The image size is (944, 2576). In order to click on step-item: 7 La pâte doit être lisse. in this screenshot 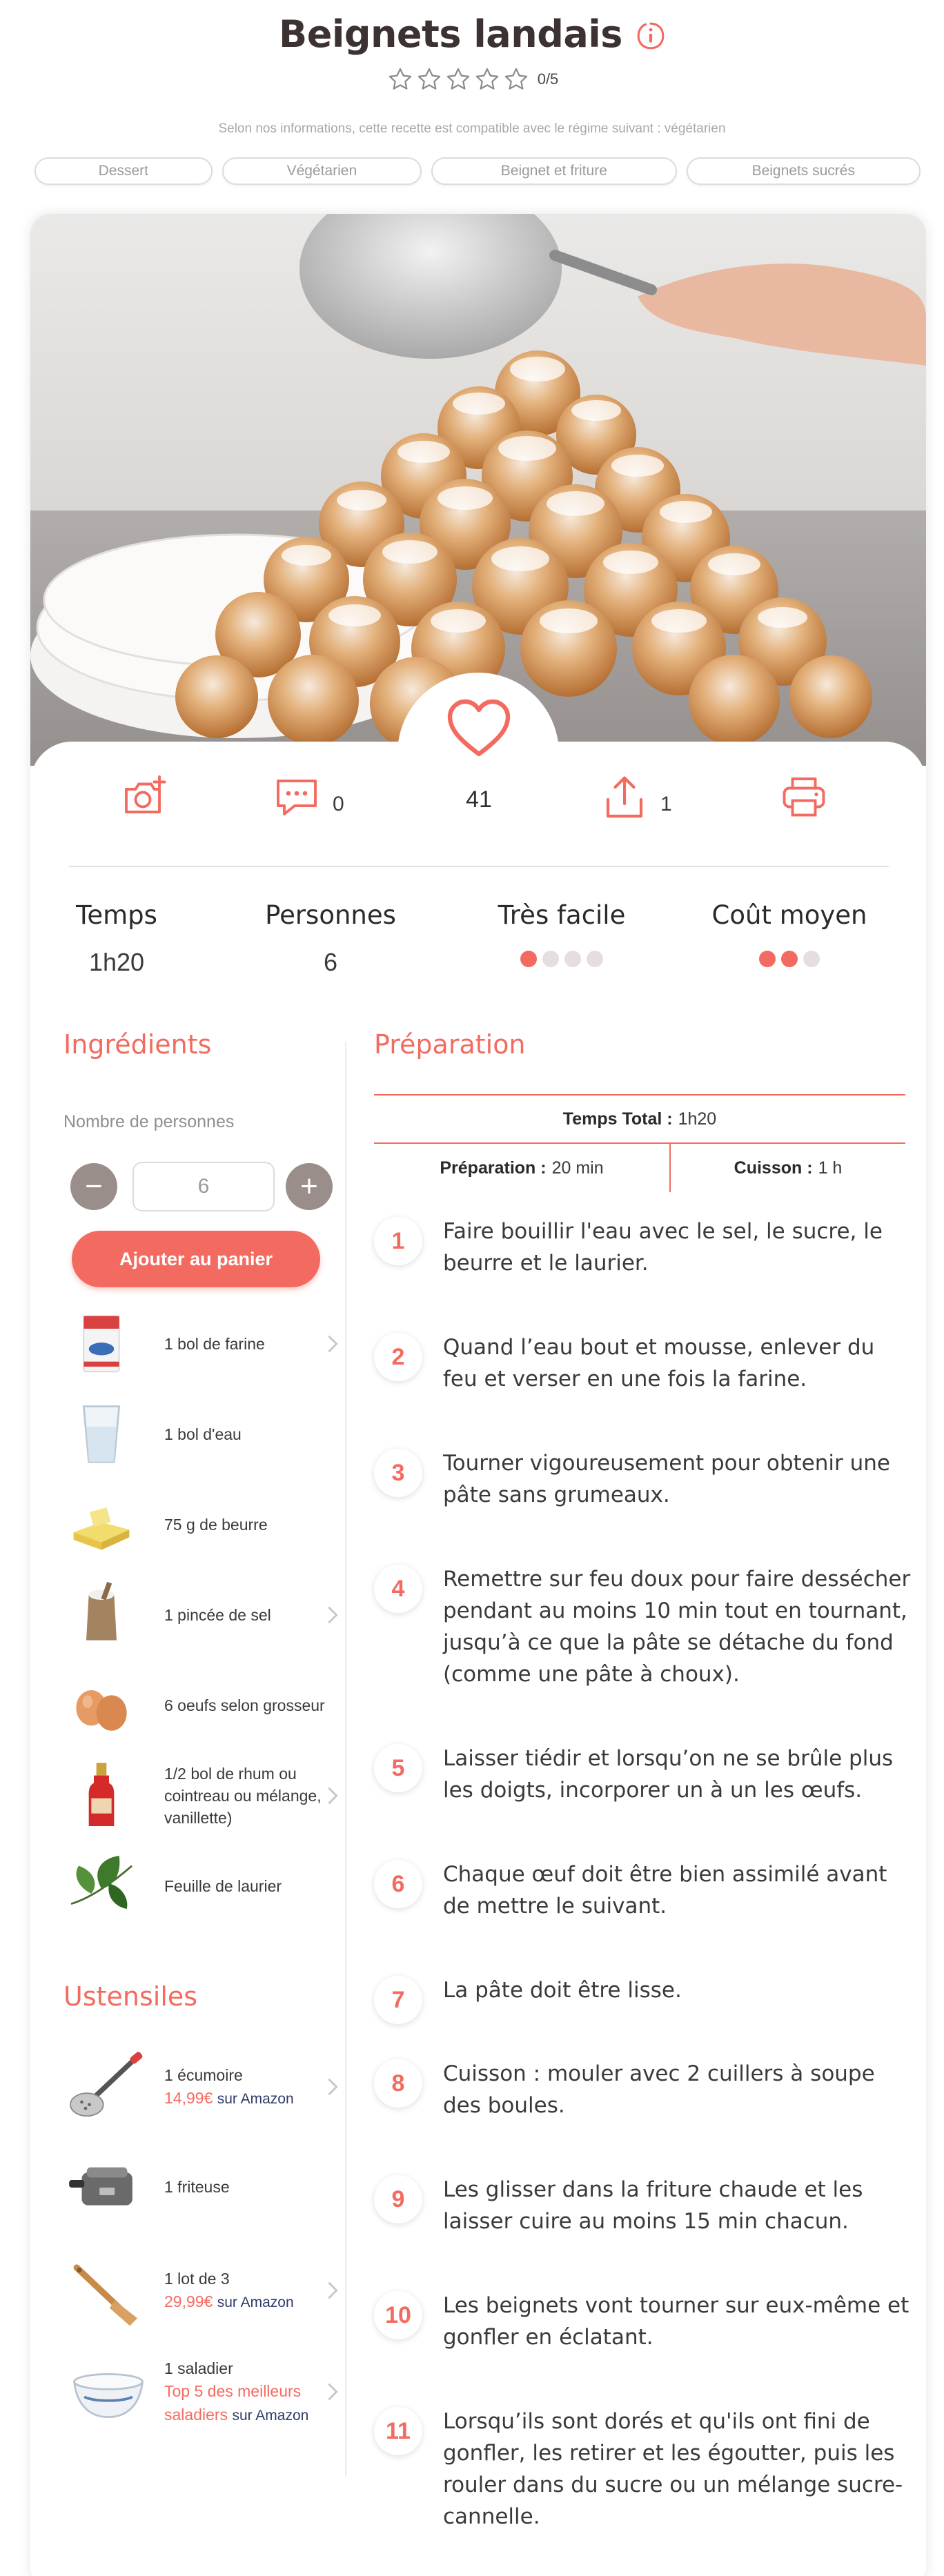, I will do `click(646, 2000)`.